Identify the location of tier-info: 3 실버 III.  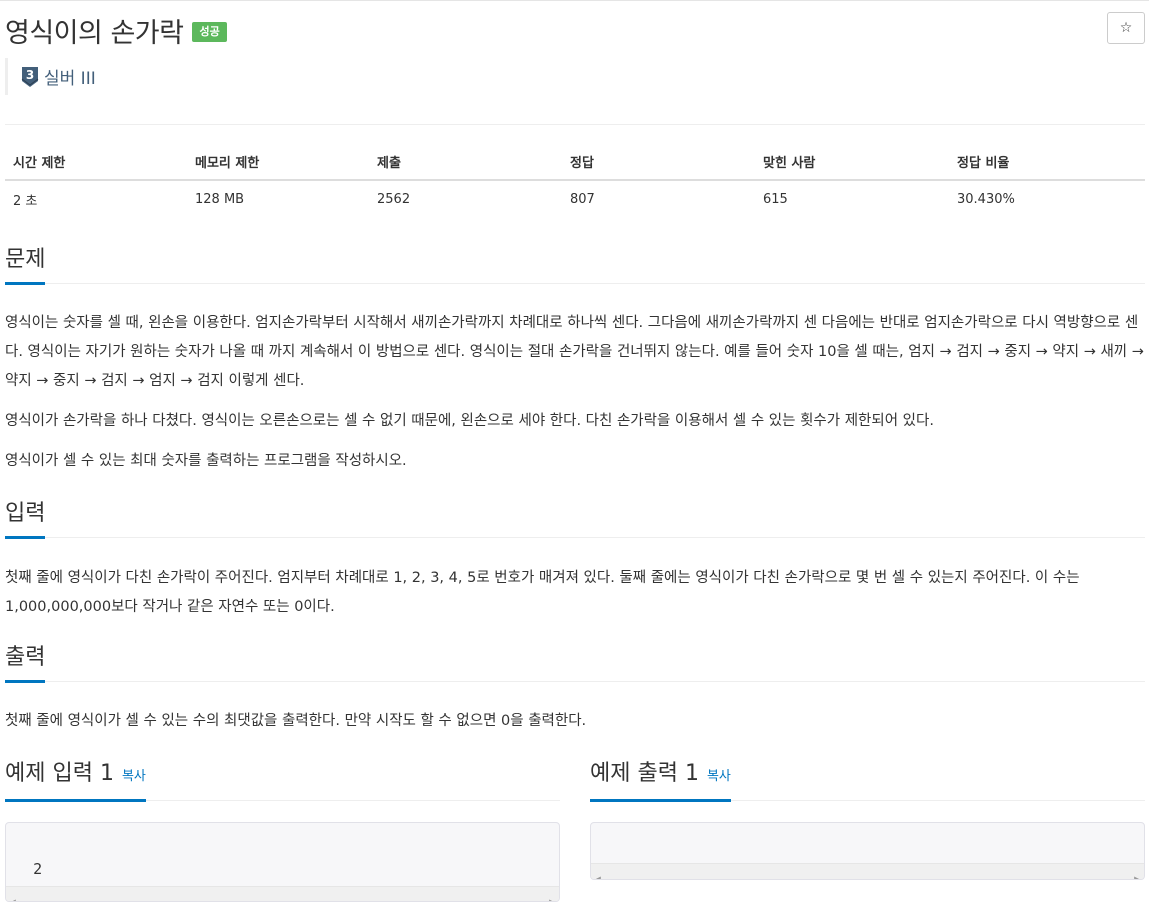
(50, 76).